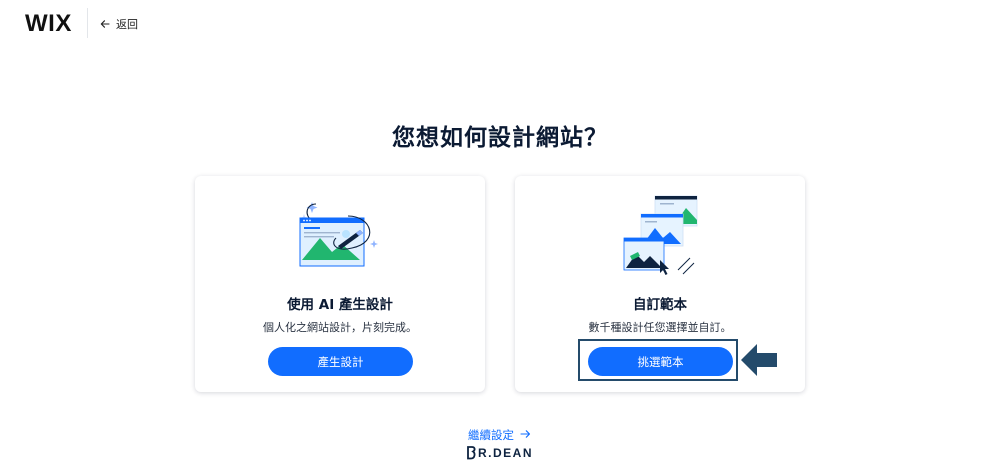  What do you see at coordinates (340, 305) in the screenshot?
I see `ai-card-title: 使用 AI 產生設計` at bounding box center [340, 305].